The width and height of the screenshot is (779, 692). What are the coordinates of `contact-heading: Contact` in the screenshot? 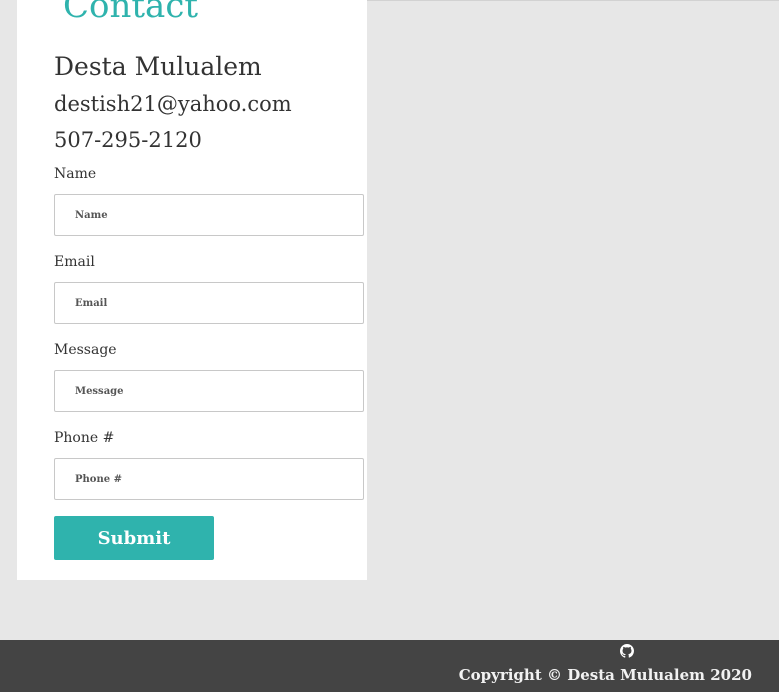 It's located at (131, 13).